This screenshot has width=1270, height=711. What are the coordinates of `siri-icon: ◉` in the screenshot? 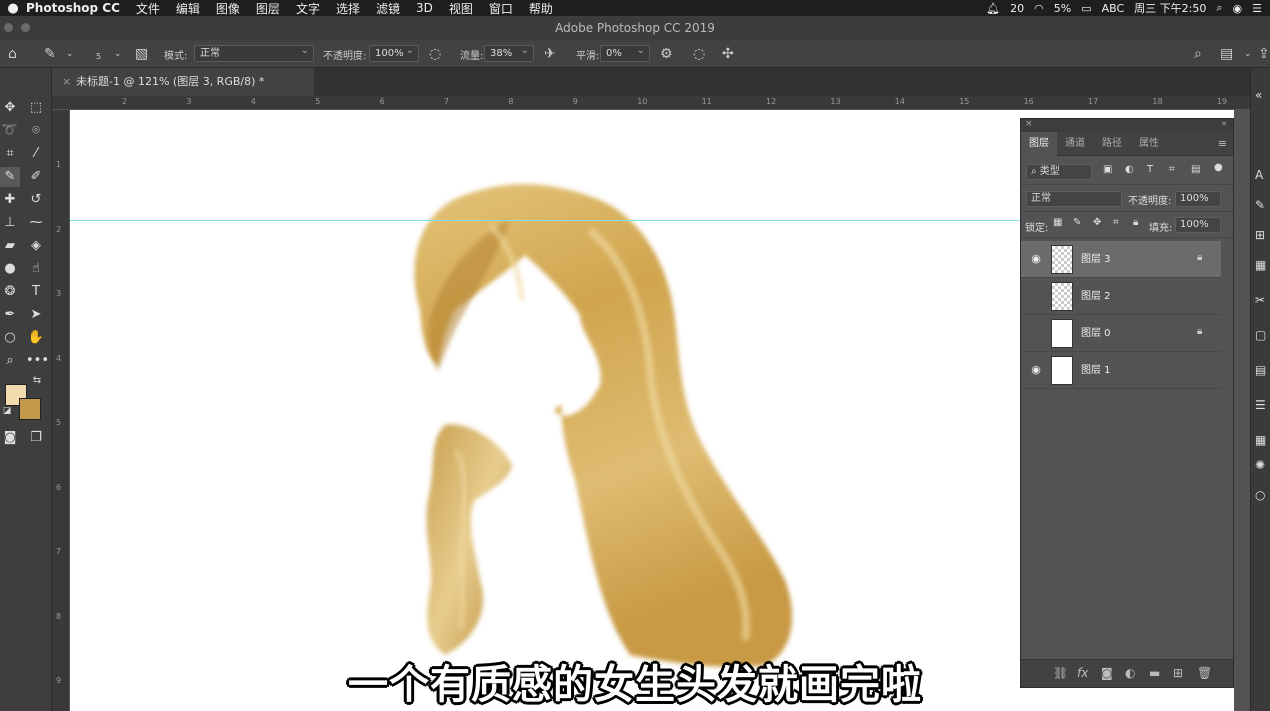 It's located at (1238, 8).